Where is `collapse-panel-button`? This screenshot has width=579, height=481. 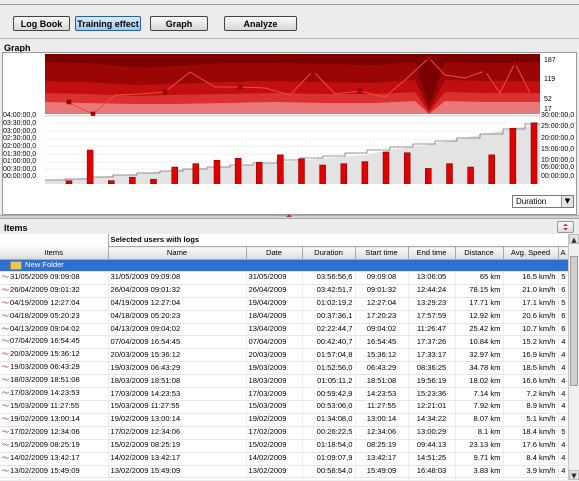 collapse-panel-button is located at coordinates (565, 227).